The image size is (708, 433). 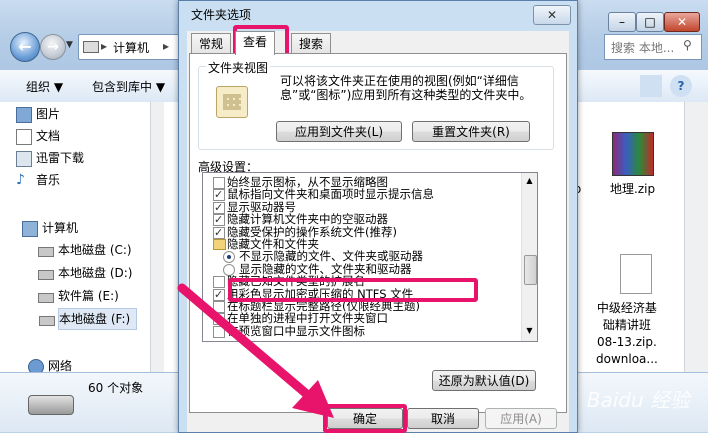 I want to click on annotation-arrow, so click(x=255, y=350).